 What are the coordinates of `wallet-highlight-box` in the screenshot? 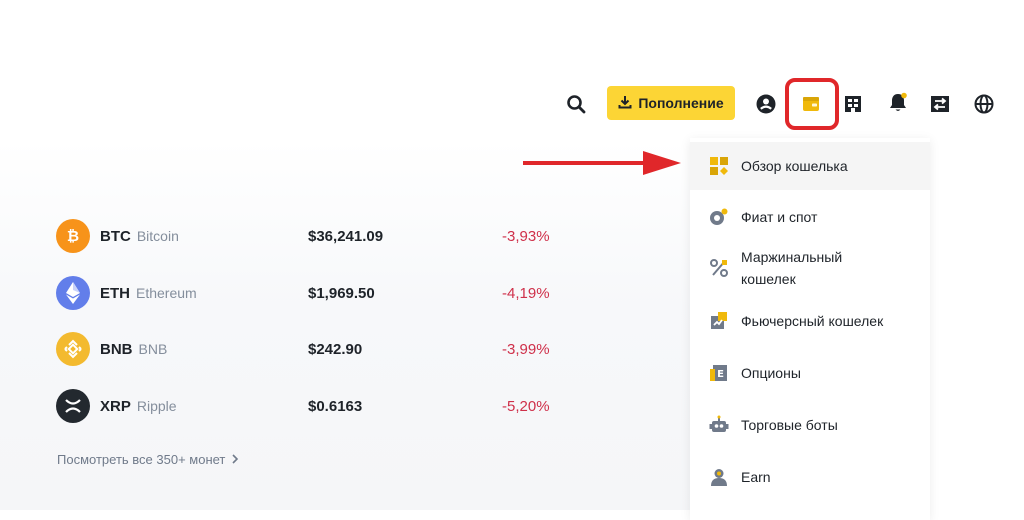 It's located at (812, 104).